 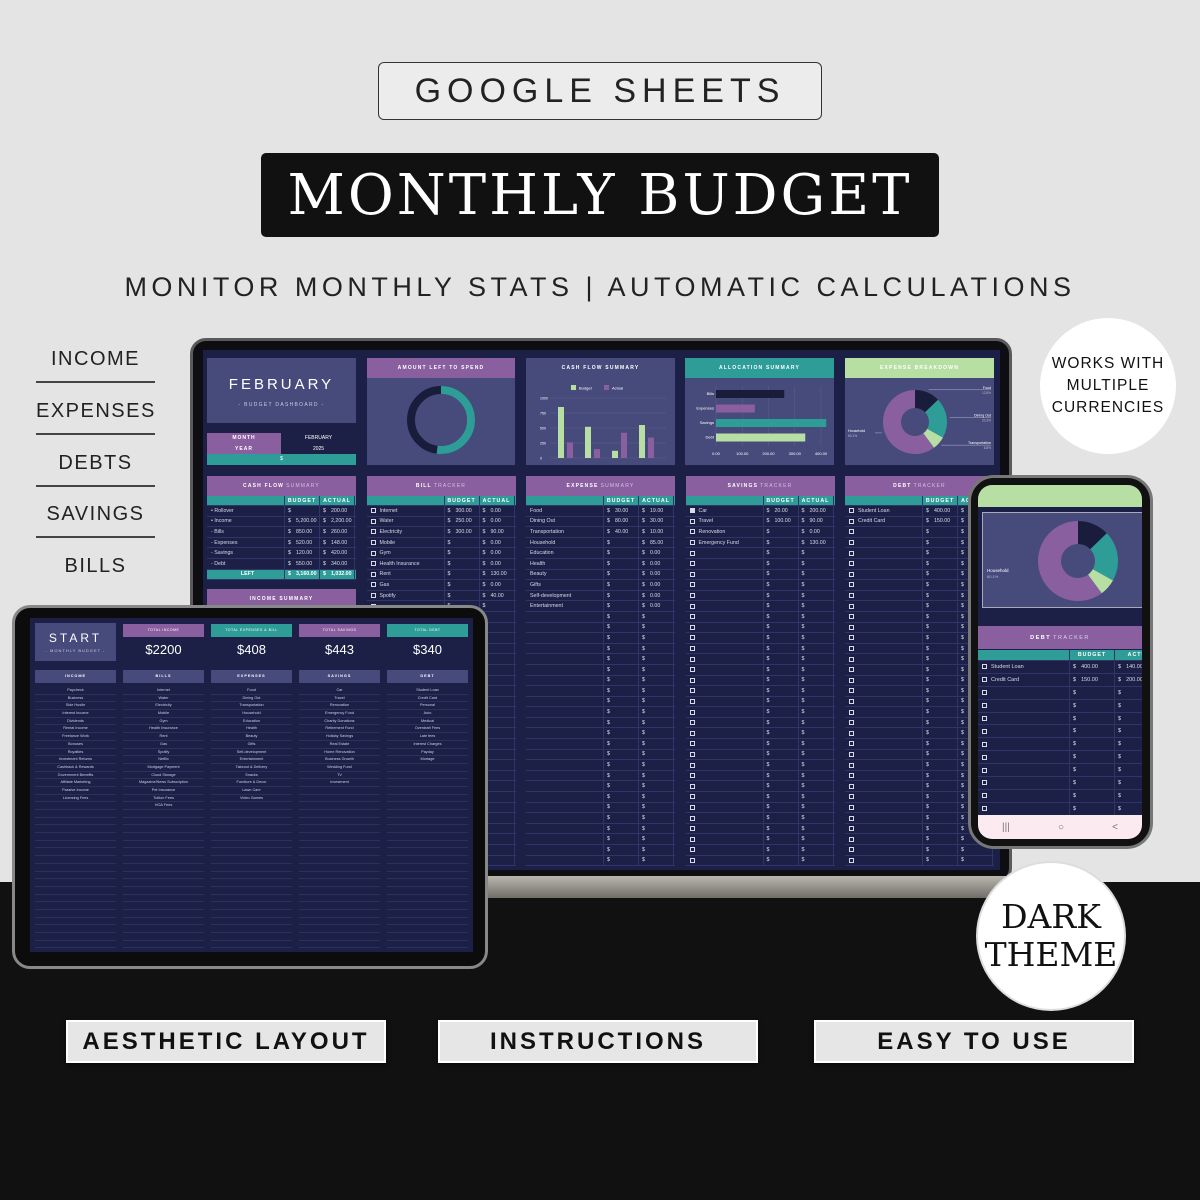 I want to click on list-item: Emergency Fund, so click(x=339, y=714).